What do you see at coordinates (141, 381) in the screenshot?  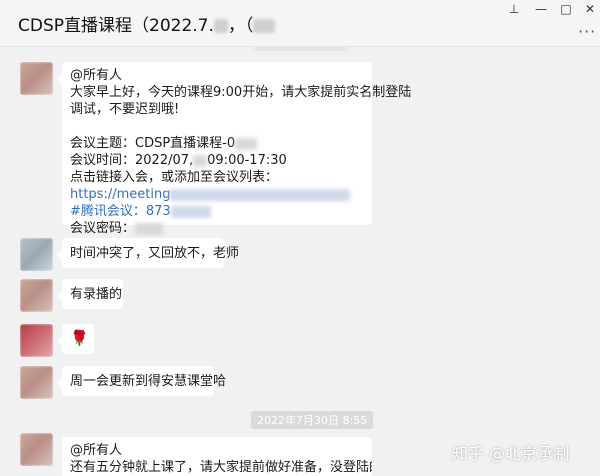 I see `message-bubble: 周一会更新到得安慧课堂哈` at bounding box center [141, 381].